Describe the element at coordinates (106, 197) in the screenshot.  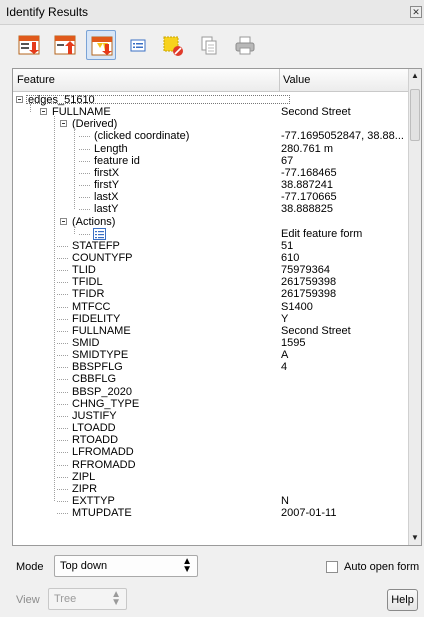
I see `feature-label: lastX` at that location.